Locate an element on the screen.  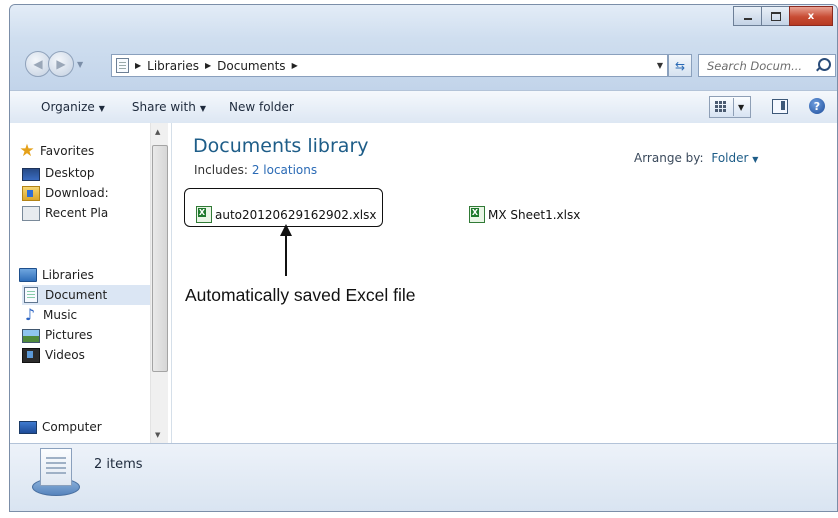
nav-item-computer: Computer is located at coordinates (60, 427).